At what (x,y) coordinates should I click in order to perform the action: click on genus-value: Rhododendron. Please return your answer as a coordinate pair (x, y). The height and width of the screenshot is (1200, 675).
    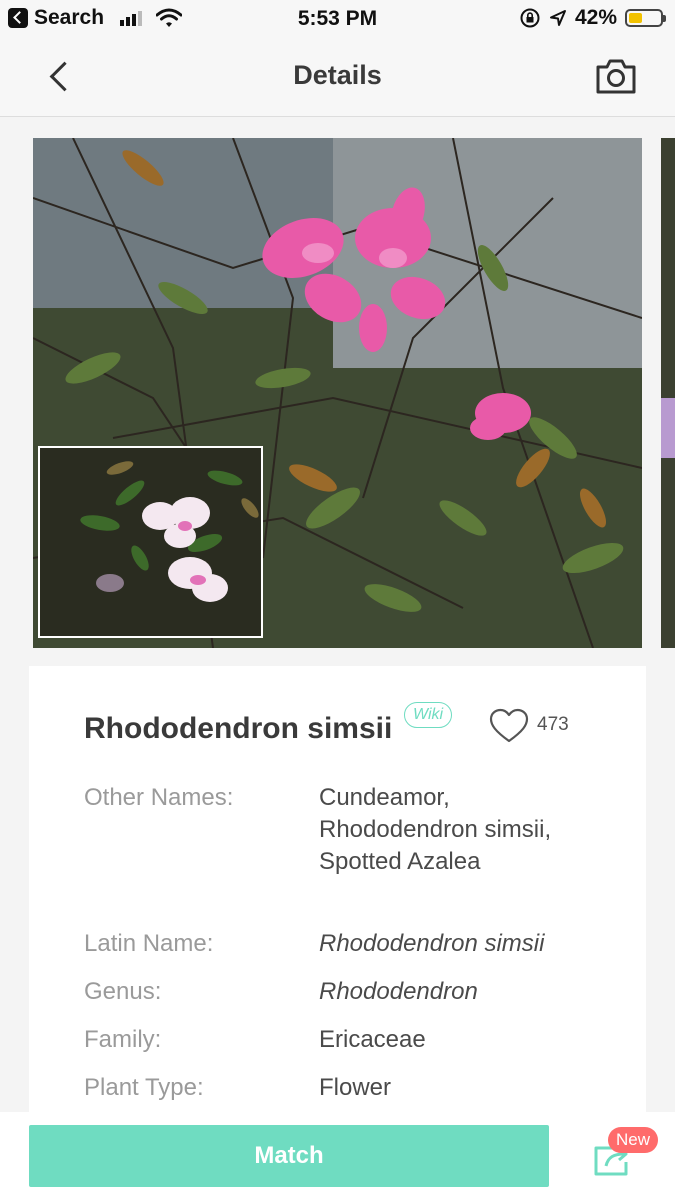
    Looking at the image, I should click on (398, 991).